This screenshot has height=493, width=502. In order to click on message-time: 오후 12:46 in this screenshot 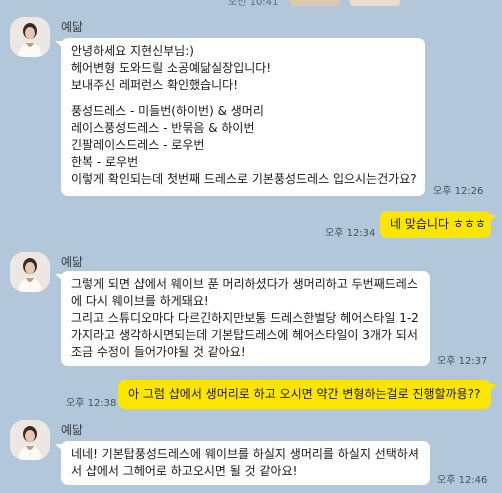, I will do `click(462, 480)`.